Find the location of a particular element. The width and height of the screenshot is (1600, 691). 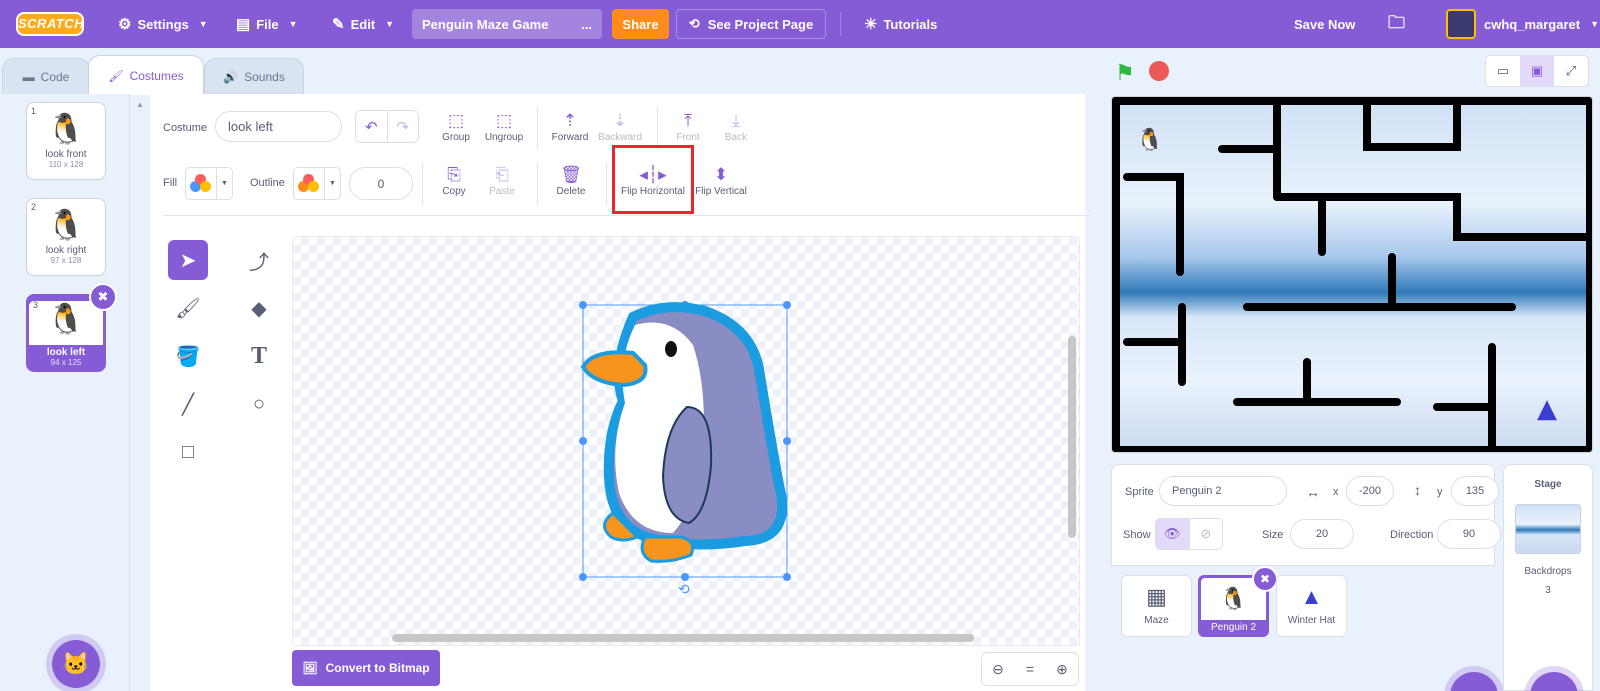

costume-number: 3 is located at coordinates (36, 305).